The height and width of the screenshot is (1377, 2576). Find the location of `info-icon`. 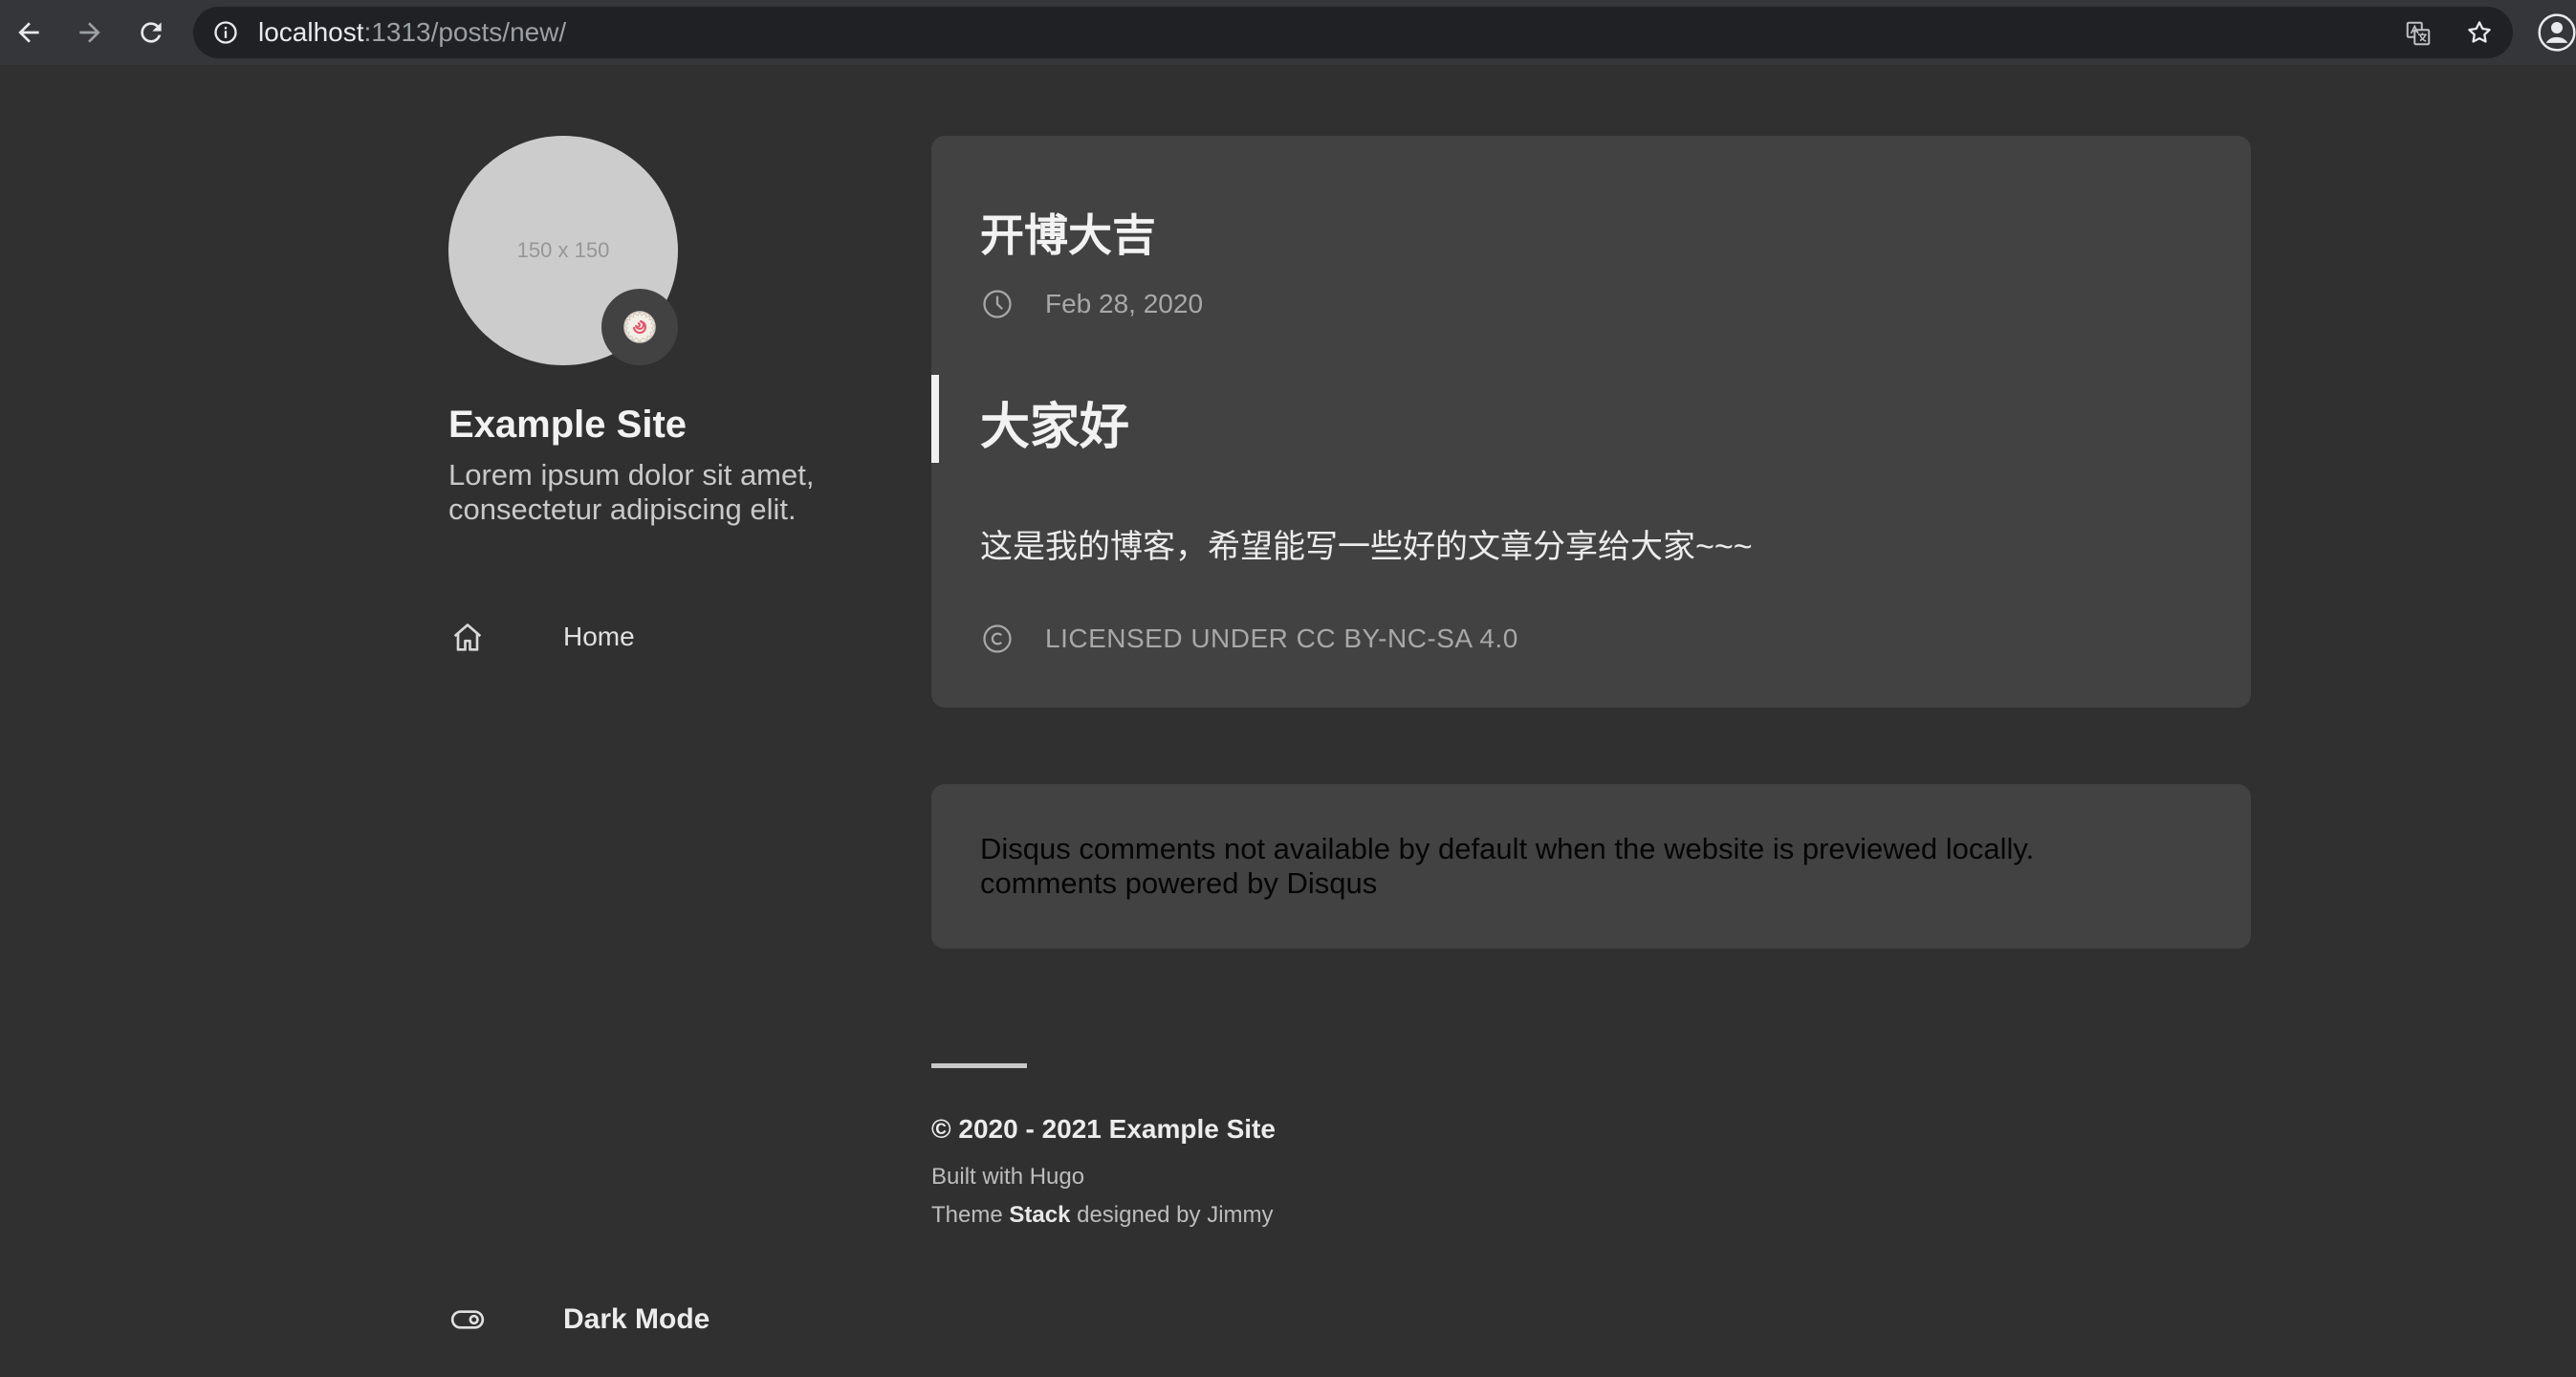

info-icon is located at coordinates (225, 32).